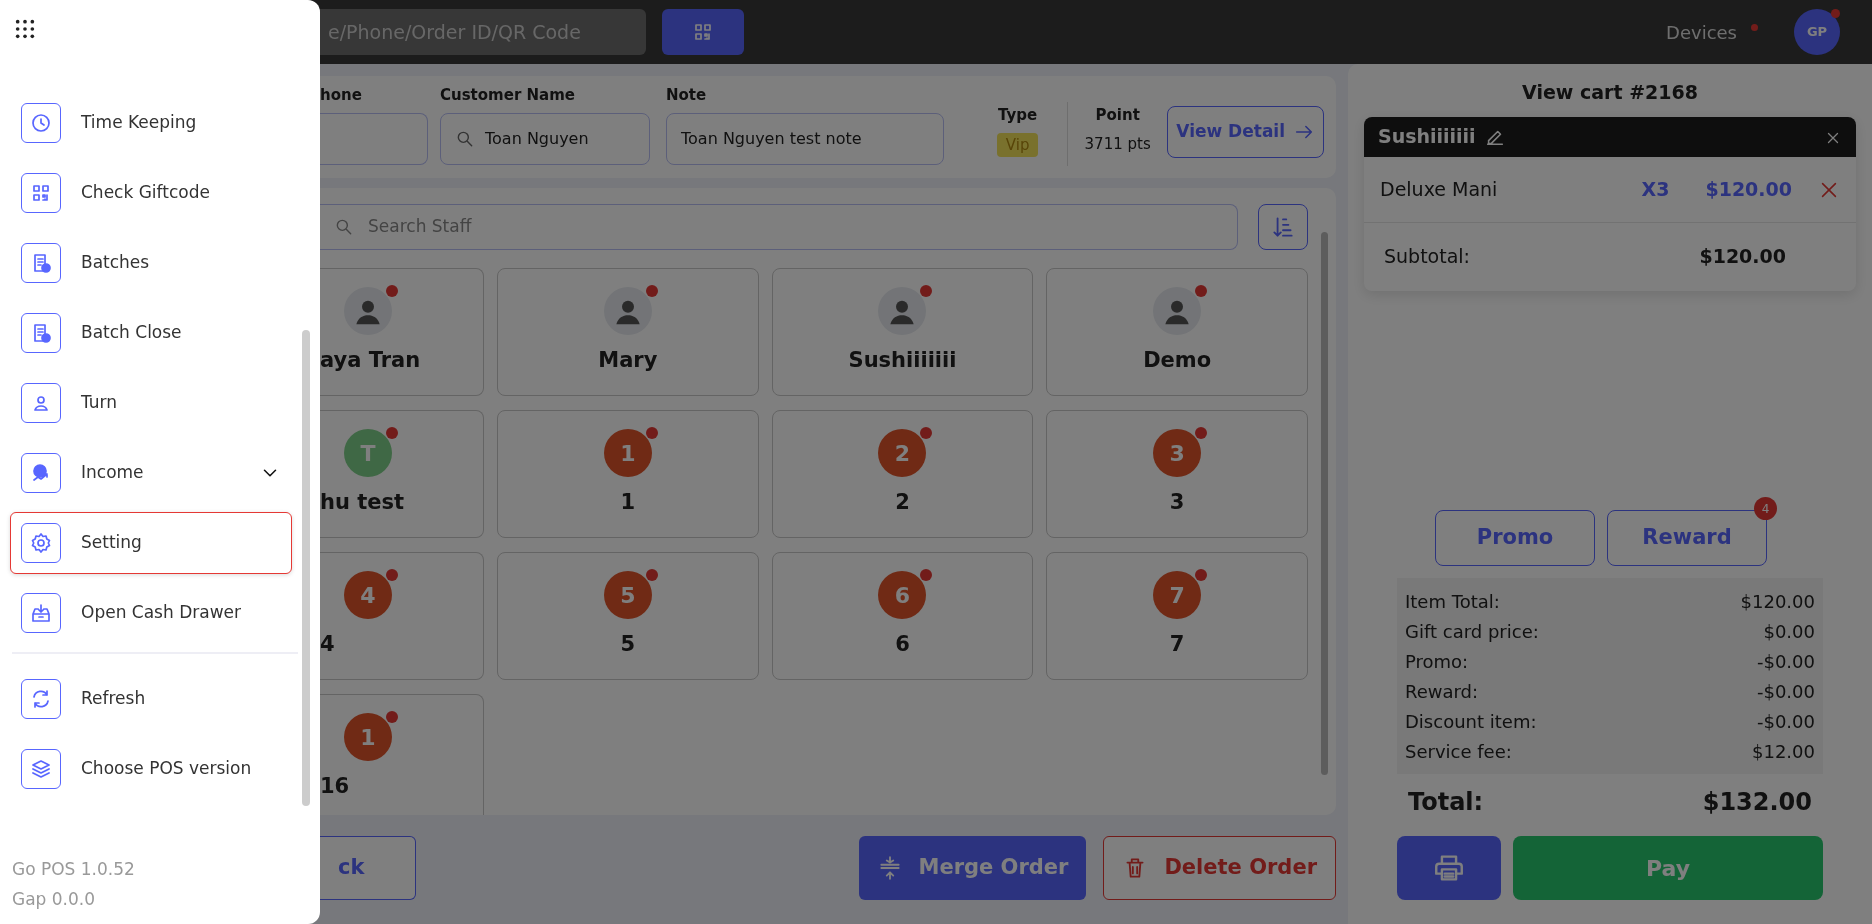 This screenshot has width=1872, height=924. I want to click on point-label: Point, so click(1117, 115).